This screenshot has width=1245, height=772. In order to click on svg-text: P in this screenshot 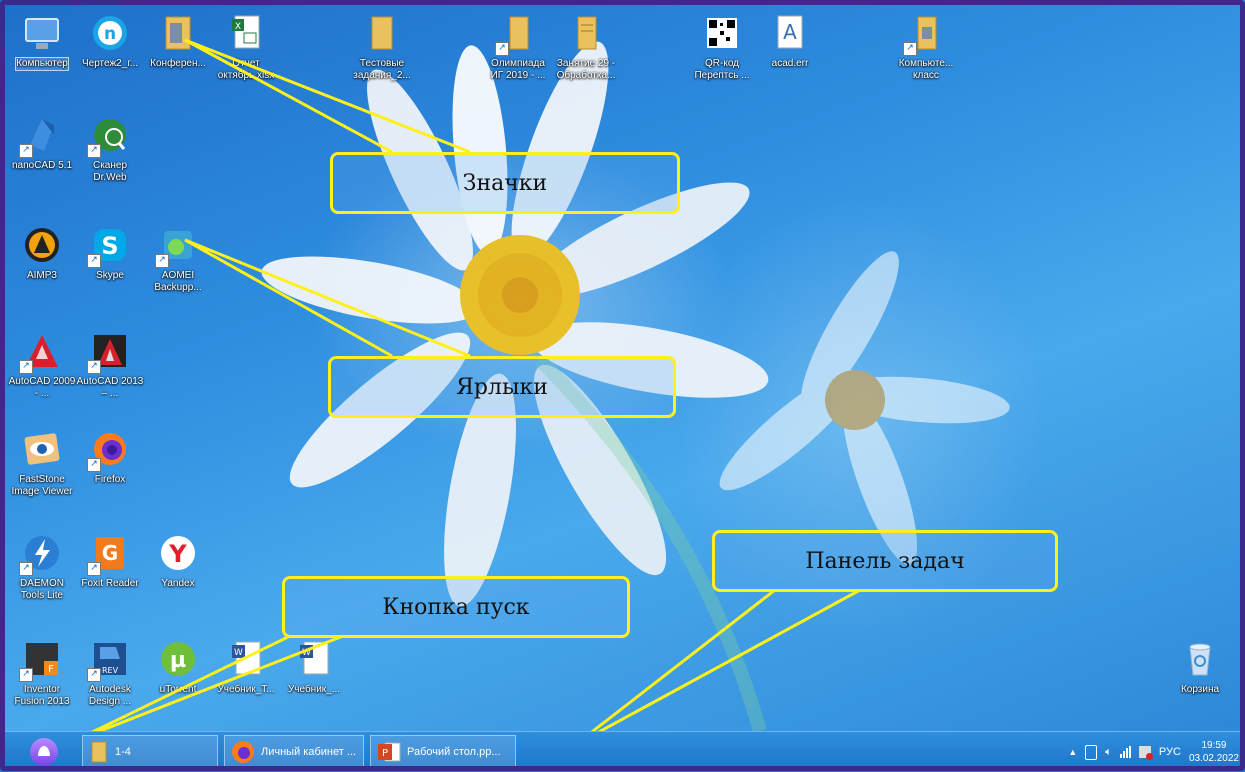, I will do `click(385, 753)`.